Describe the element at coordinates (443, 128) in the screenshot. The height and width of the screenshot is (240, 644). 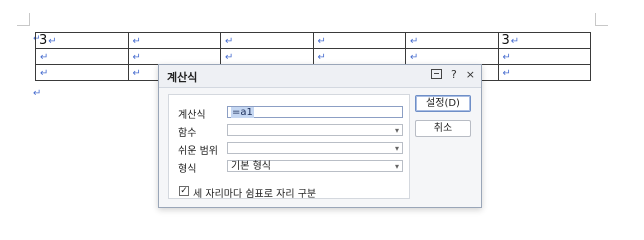
I see `cancel-button: 취소` at that location.